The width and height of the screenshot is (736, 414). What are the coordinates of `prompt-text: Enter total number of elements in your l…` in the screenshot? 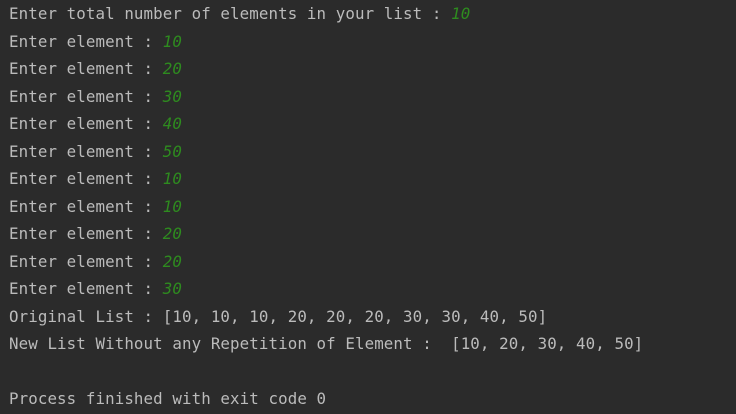 It's located at (230, 13).